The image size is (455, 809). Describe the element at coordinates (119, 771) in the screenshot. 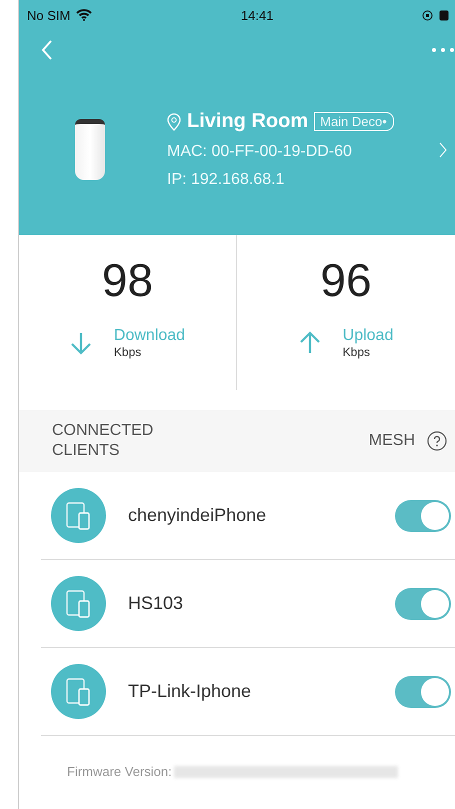

I see `firmware-label: Firmware Version:` at that location.